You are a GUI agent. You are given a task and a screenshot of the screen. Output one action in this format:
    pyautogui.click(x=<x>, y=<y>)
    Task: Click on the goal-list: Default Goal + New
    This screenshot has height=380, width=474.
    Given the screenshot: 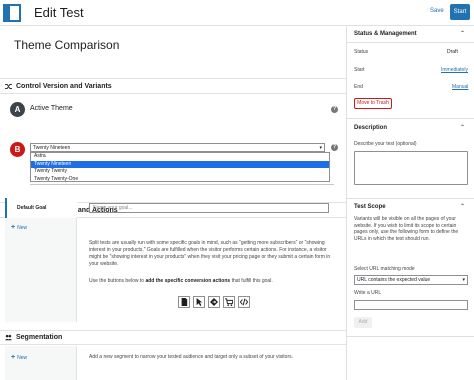 What is the action you would take?
    pyautogui.click(x=41, y=260)
    